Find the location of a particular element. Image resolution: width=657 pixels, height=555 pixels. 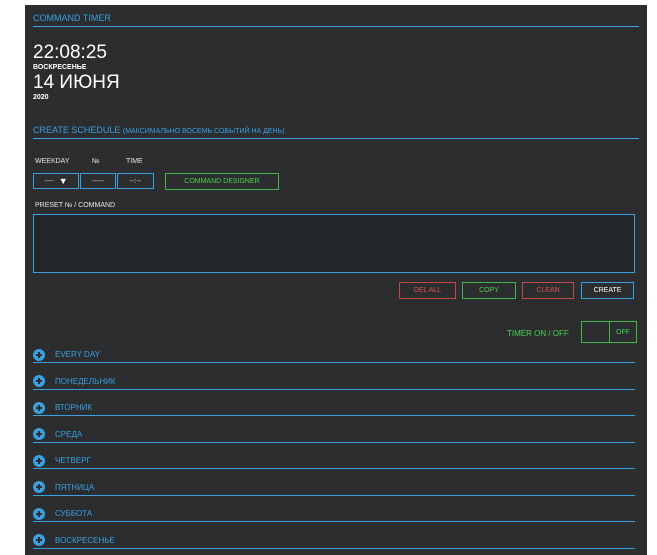

day-row: ВТОРНИК is located at coordinates (334, 408).